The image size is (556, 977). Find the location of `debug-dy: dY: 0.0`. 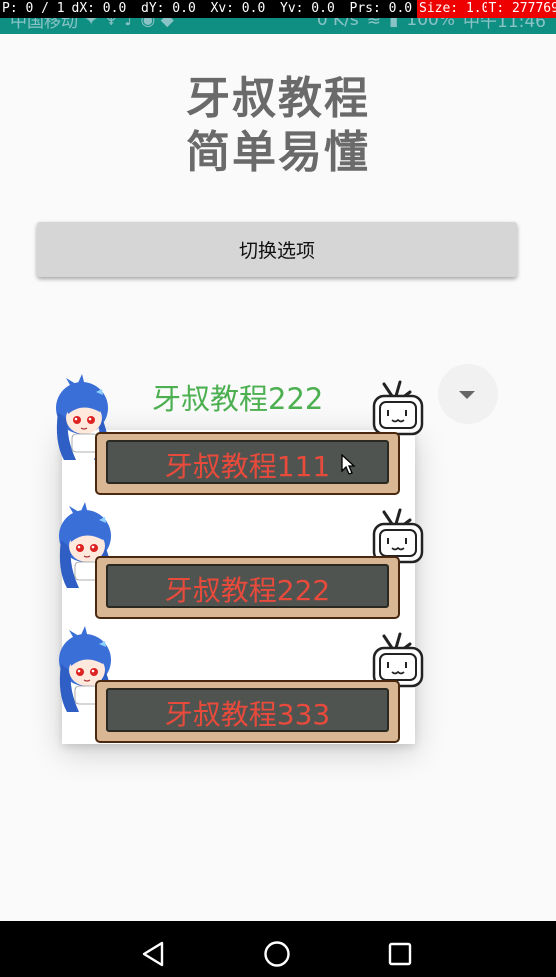

debug-dy: dY: 0.0 is located at coordinates (168, 8).